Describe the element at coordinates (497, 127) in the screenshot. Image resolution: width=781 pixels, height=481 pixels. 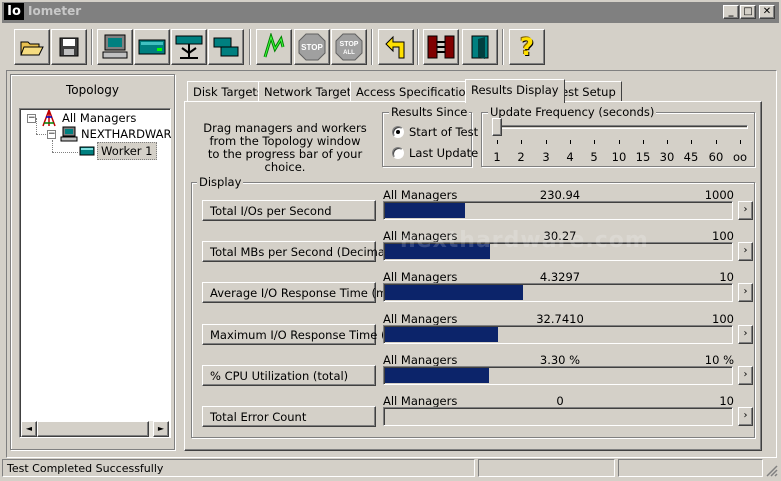
I see `update-frequency-slider-thumb` at that location.